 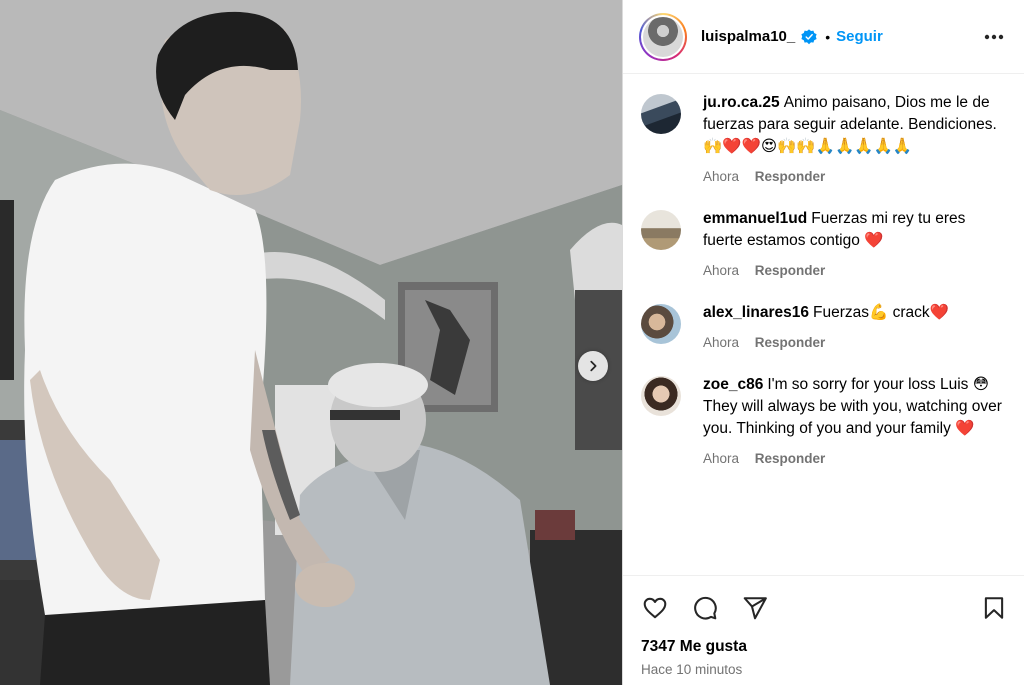 What do you see at coordinates (824, 669) in the screenshot?
I see `post-timestamp: Hace 10 minutos` at bounding box center [824, 669].